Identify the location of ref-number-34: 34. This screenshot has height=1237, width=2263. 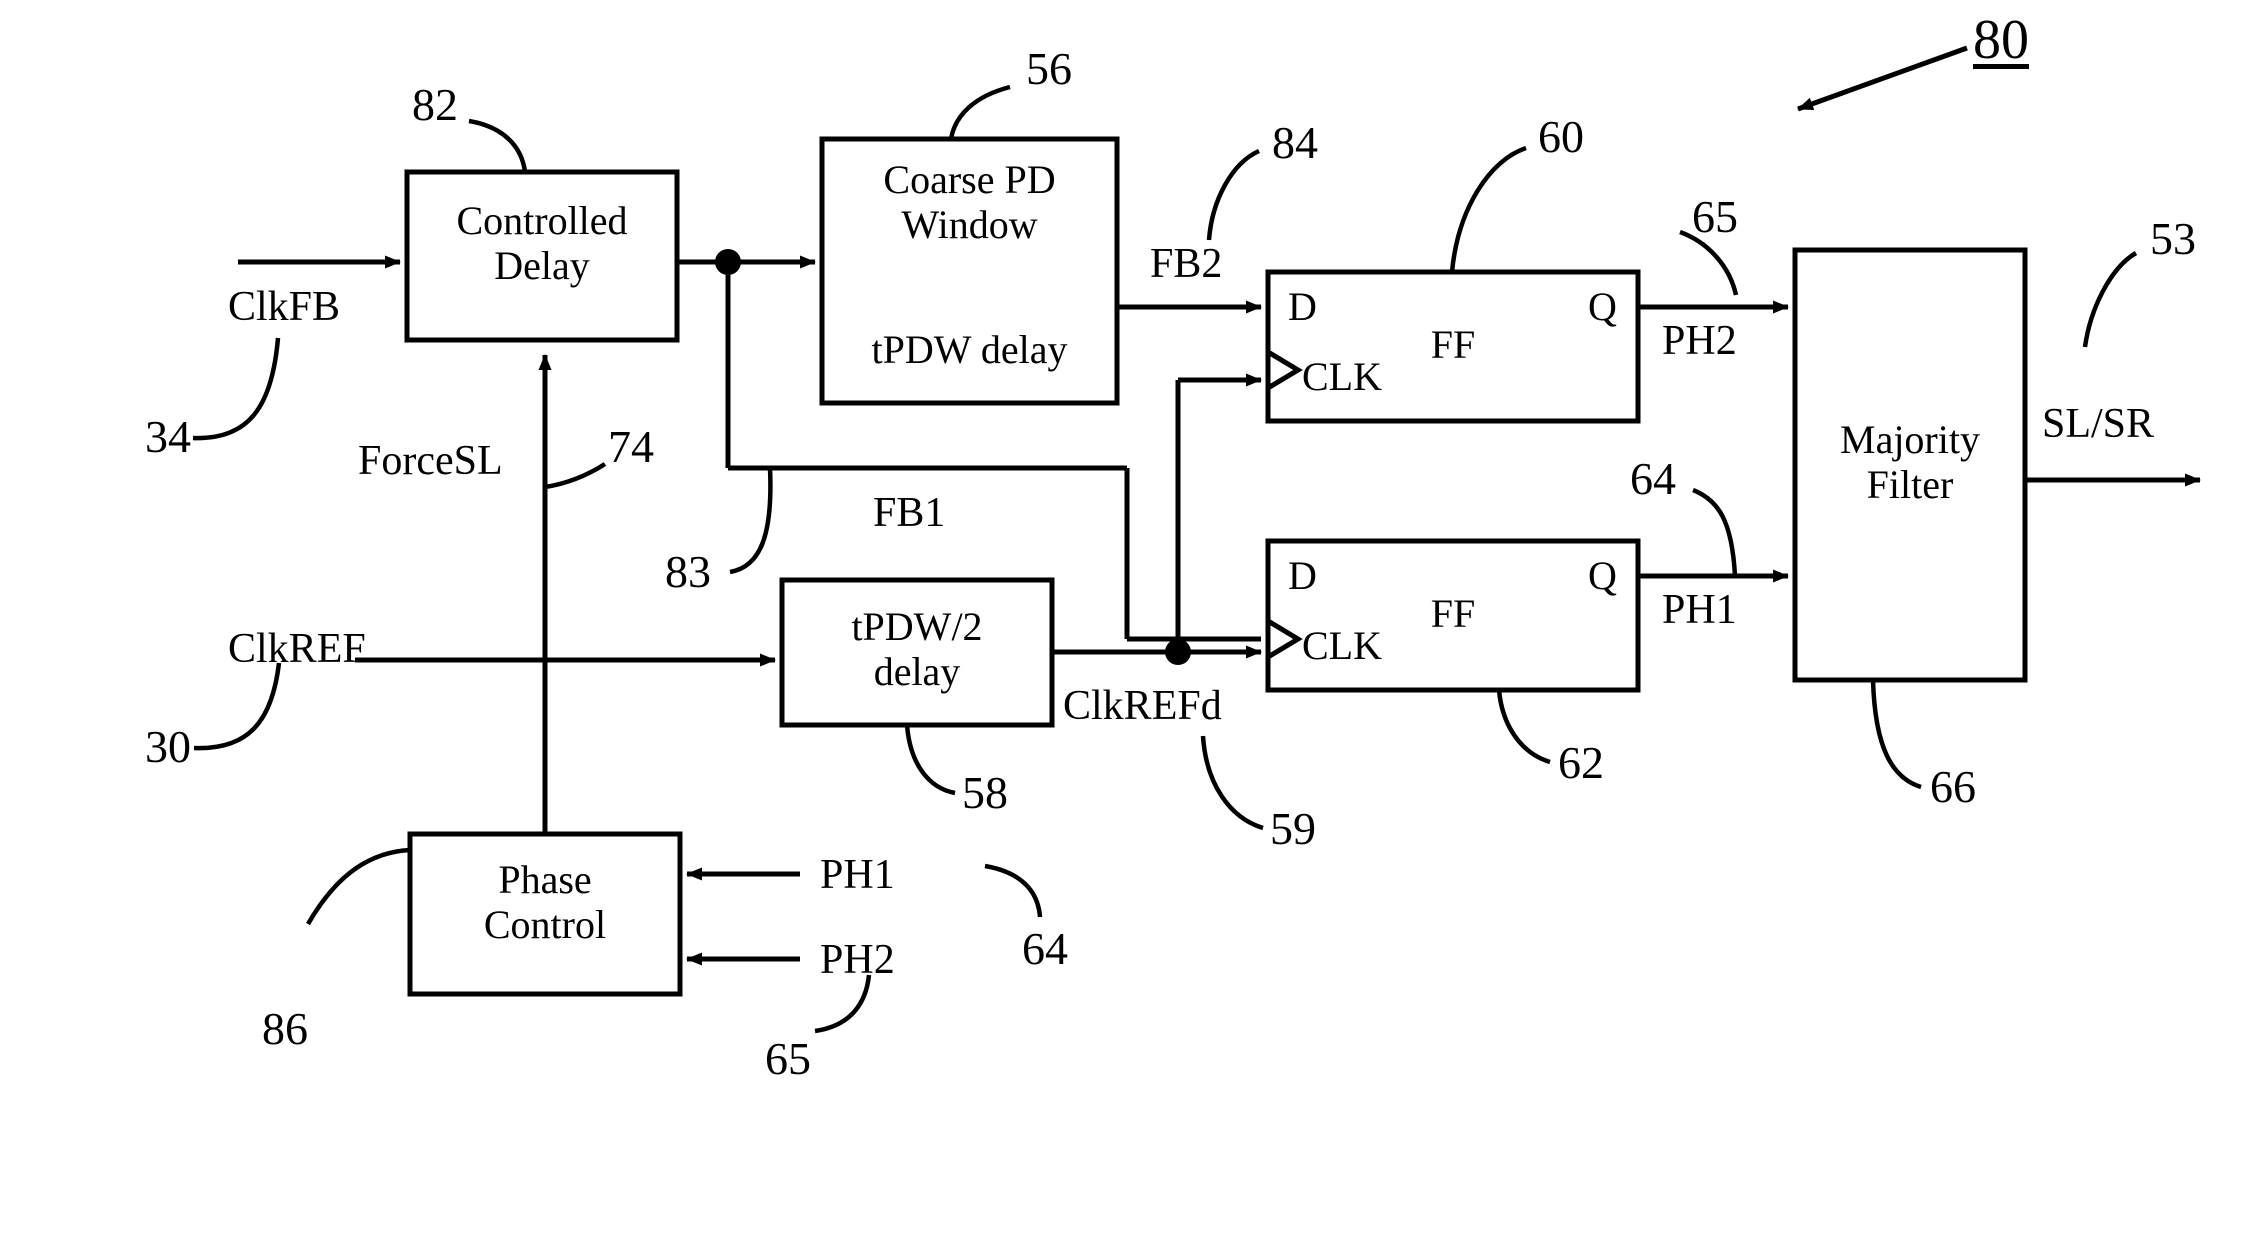
(168, 436).